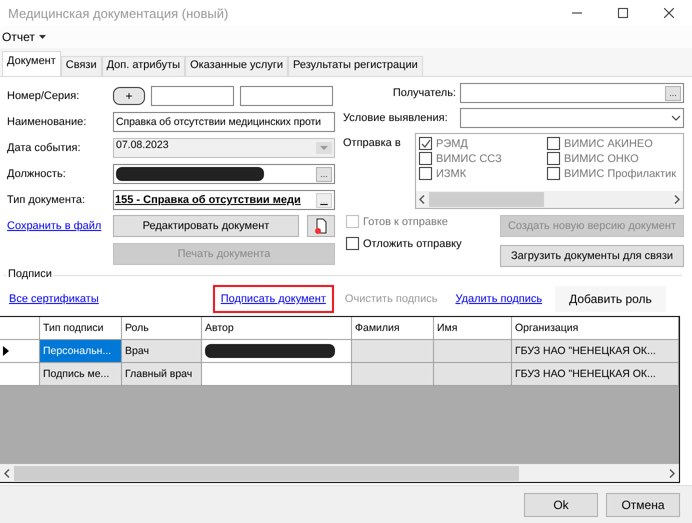  Describe the element at coordinates (129, 96) in the screenshot. I see `add-button: +` at that location.